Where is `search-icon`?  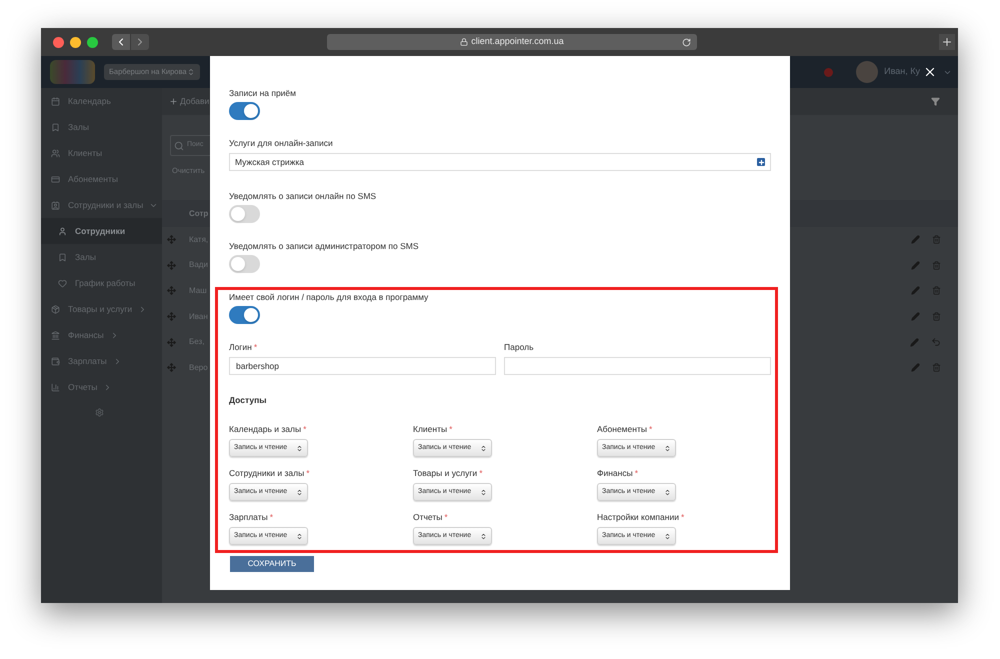 search-icon is located at coordinates (179, 145).